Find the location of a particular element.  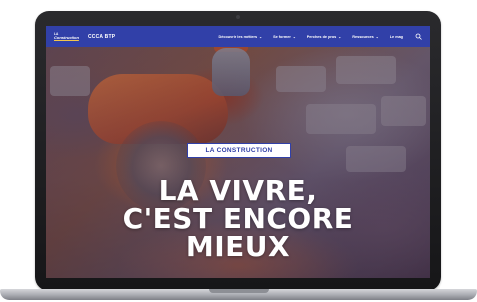

logo-main-text: Construction is located at coordinates (66, 38).